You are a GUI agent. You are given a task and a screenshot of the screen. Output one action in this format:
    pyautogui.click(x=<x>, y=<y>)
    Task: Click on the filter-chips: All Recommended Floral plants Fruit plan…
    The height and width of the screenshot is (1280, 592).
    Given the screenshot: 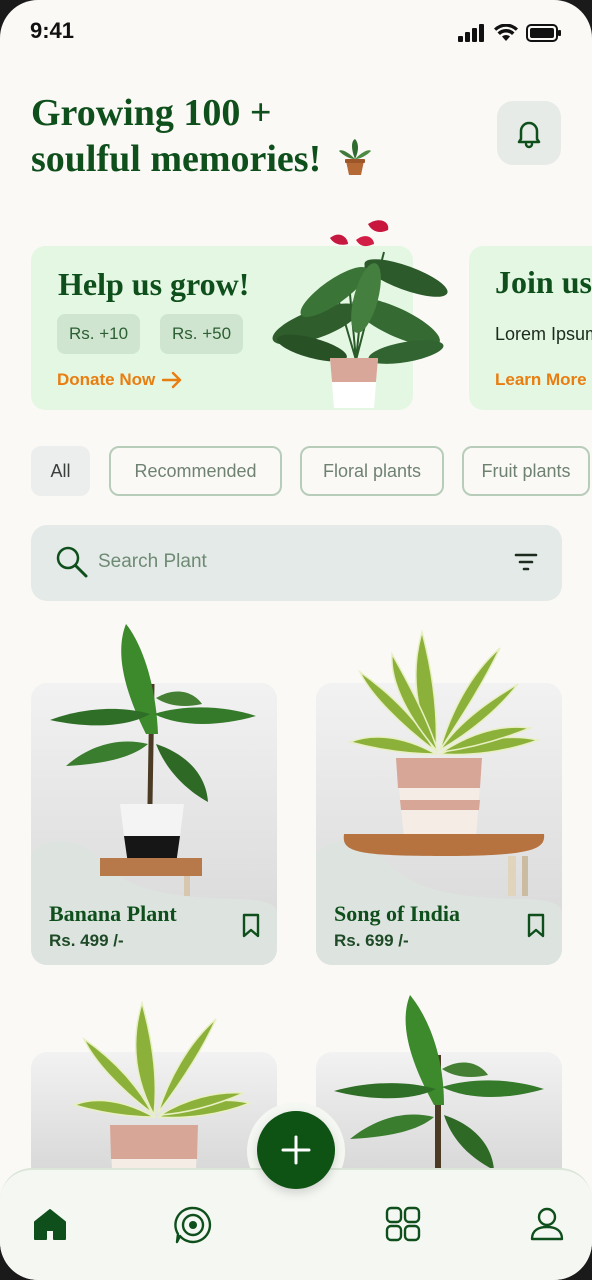 What is the action you would take?
    pyautogui.click(x=311, y=471)
    